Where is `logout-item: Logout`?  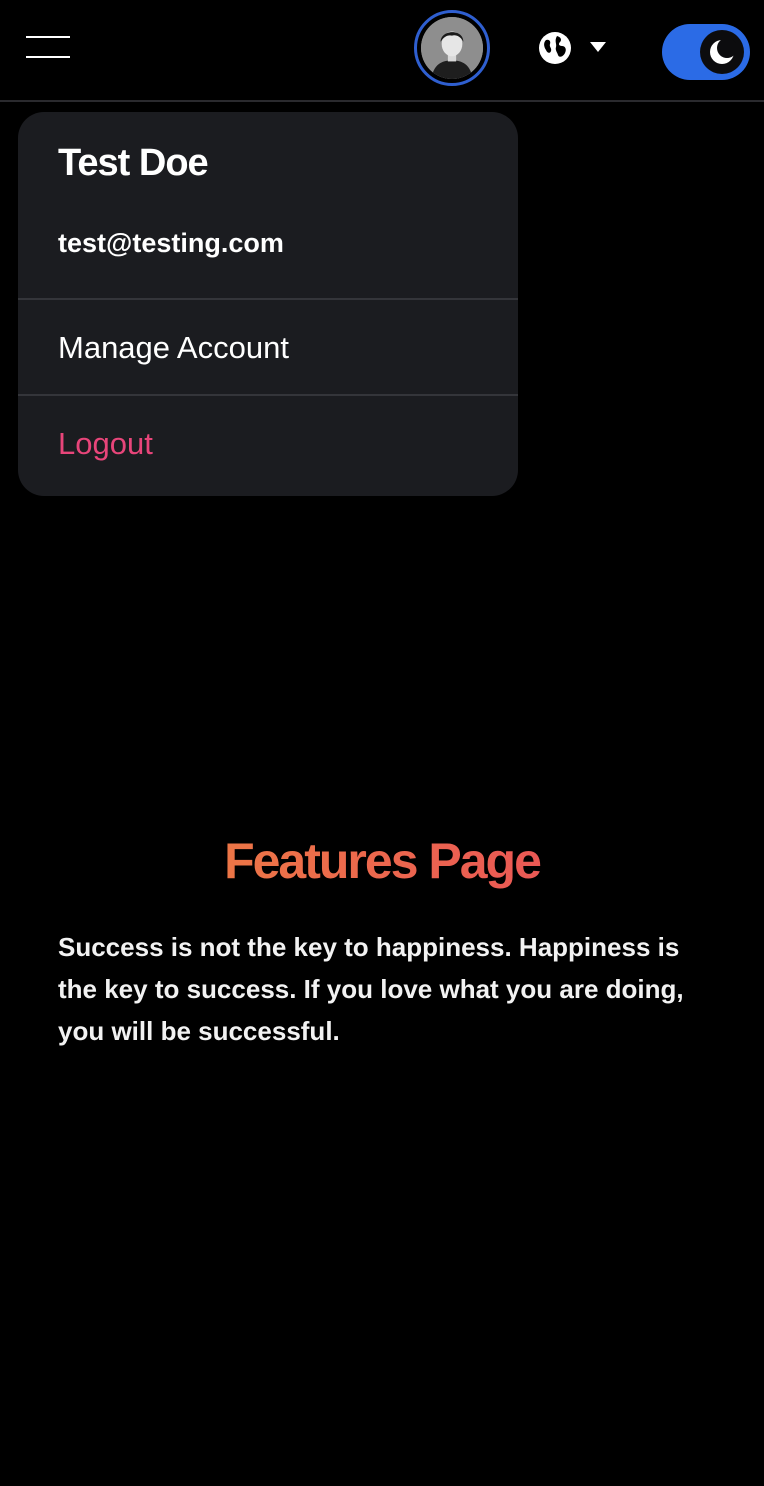 logout-item: Logout is located at coordinates (268, 444).